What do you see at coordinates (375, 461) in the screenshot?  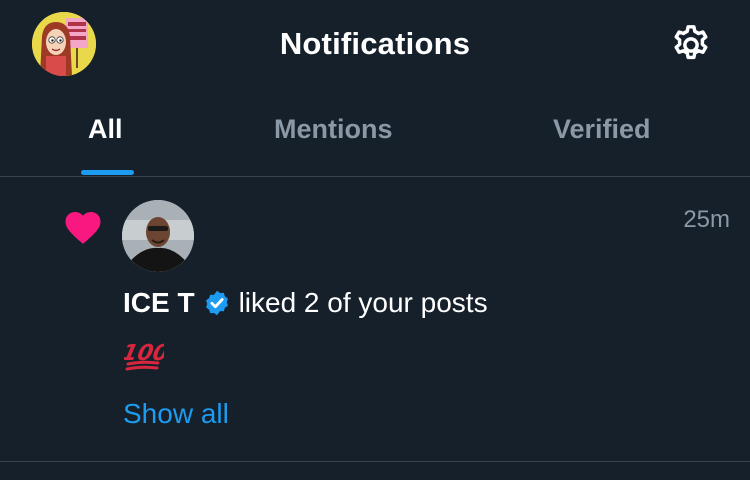 I see `notification-divider` at bounding box center [375, 461].